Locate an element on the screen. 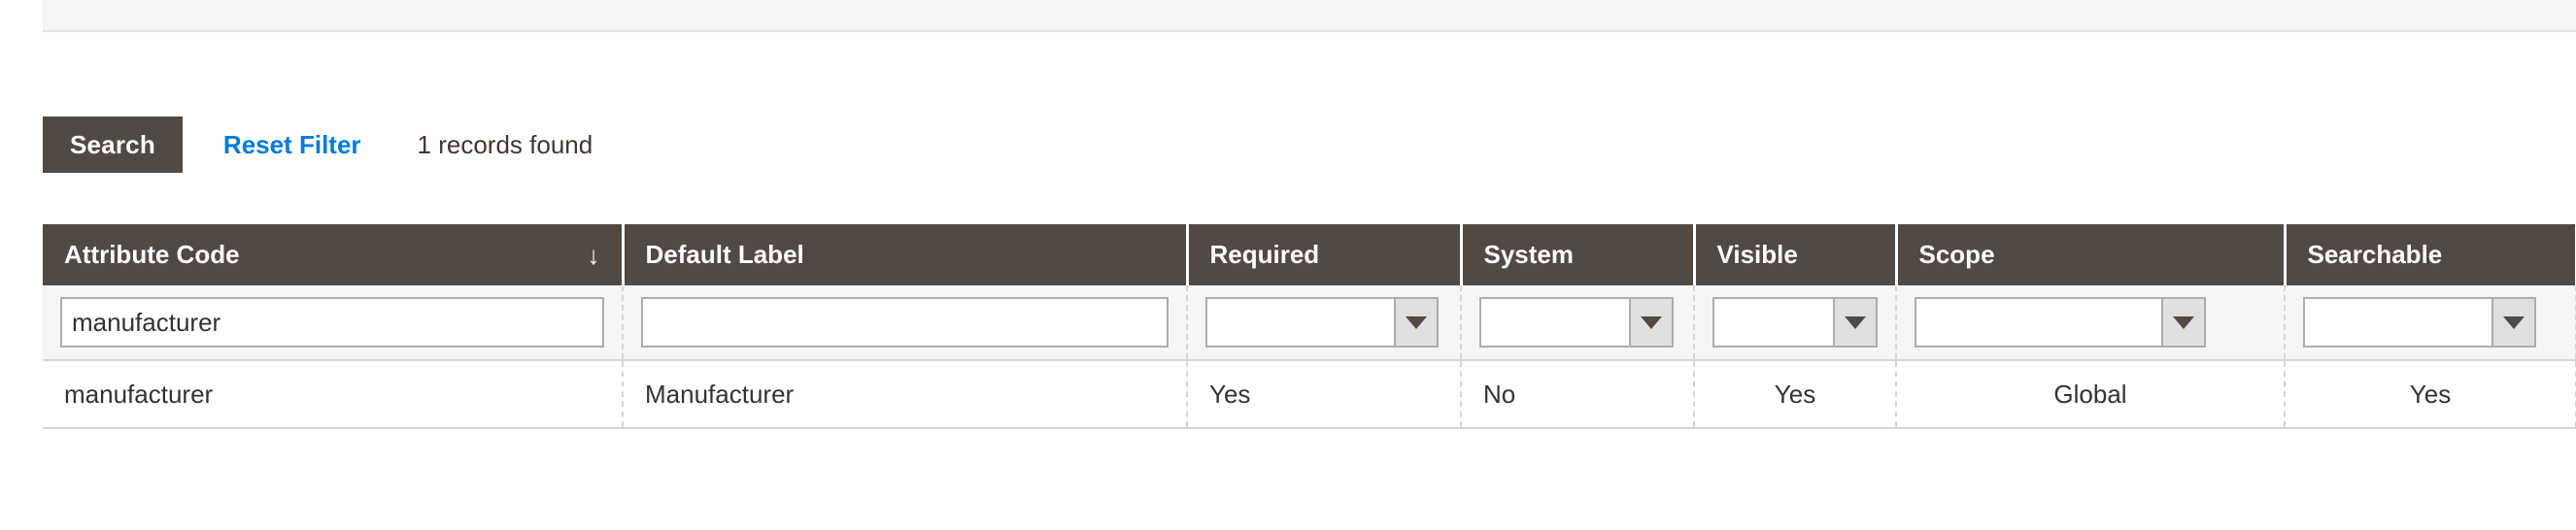 The image size is (2576, 530). column-header-scope: Scope is located at coordinates (2091, 253).